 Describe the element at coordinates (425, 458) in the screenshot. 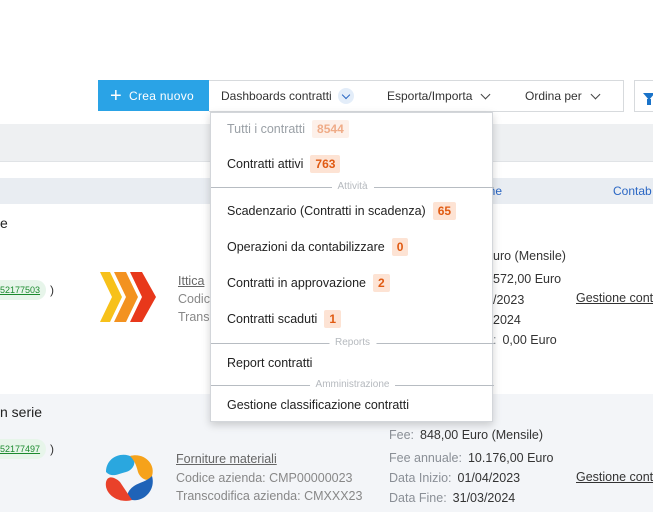

I see `fee-annual-label: Fee annuale:` at that location.